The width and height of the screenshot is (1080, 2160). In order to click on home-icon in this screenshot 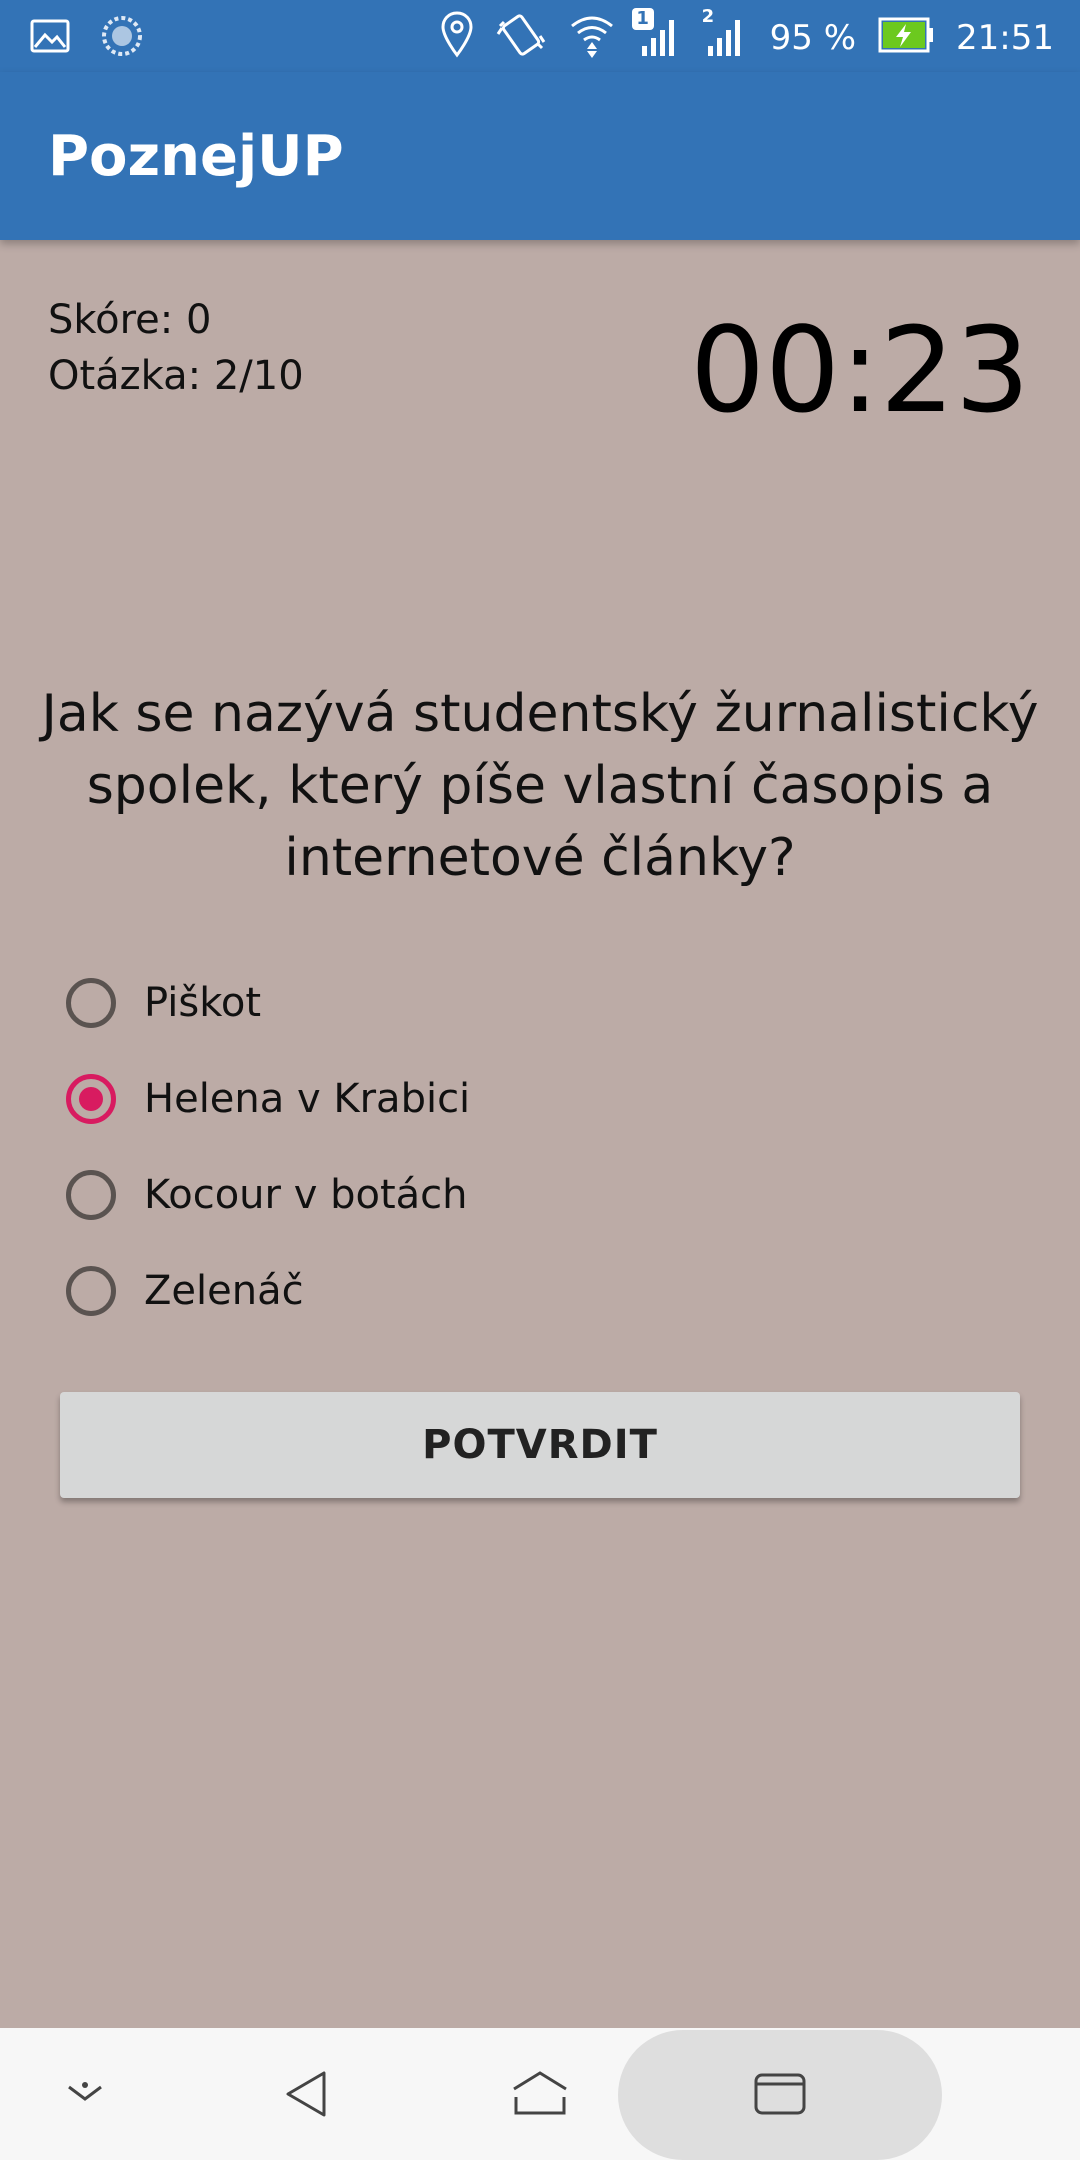, I will do `click(540, 2094)`.